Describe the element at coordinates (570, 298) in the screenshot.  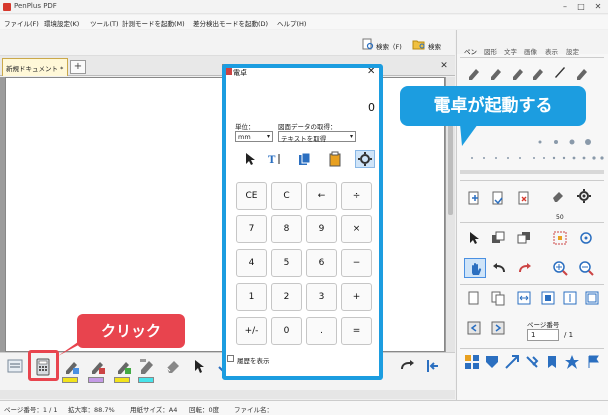
I see `fit-height-icon` at that location.